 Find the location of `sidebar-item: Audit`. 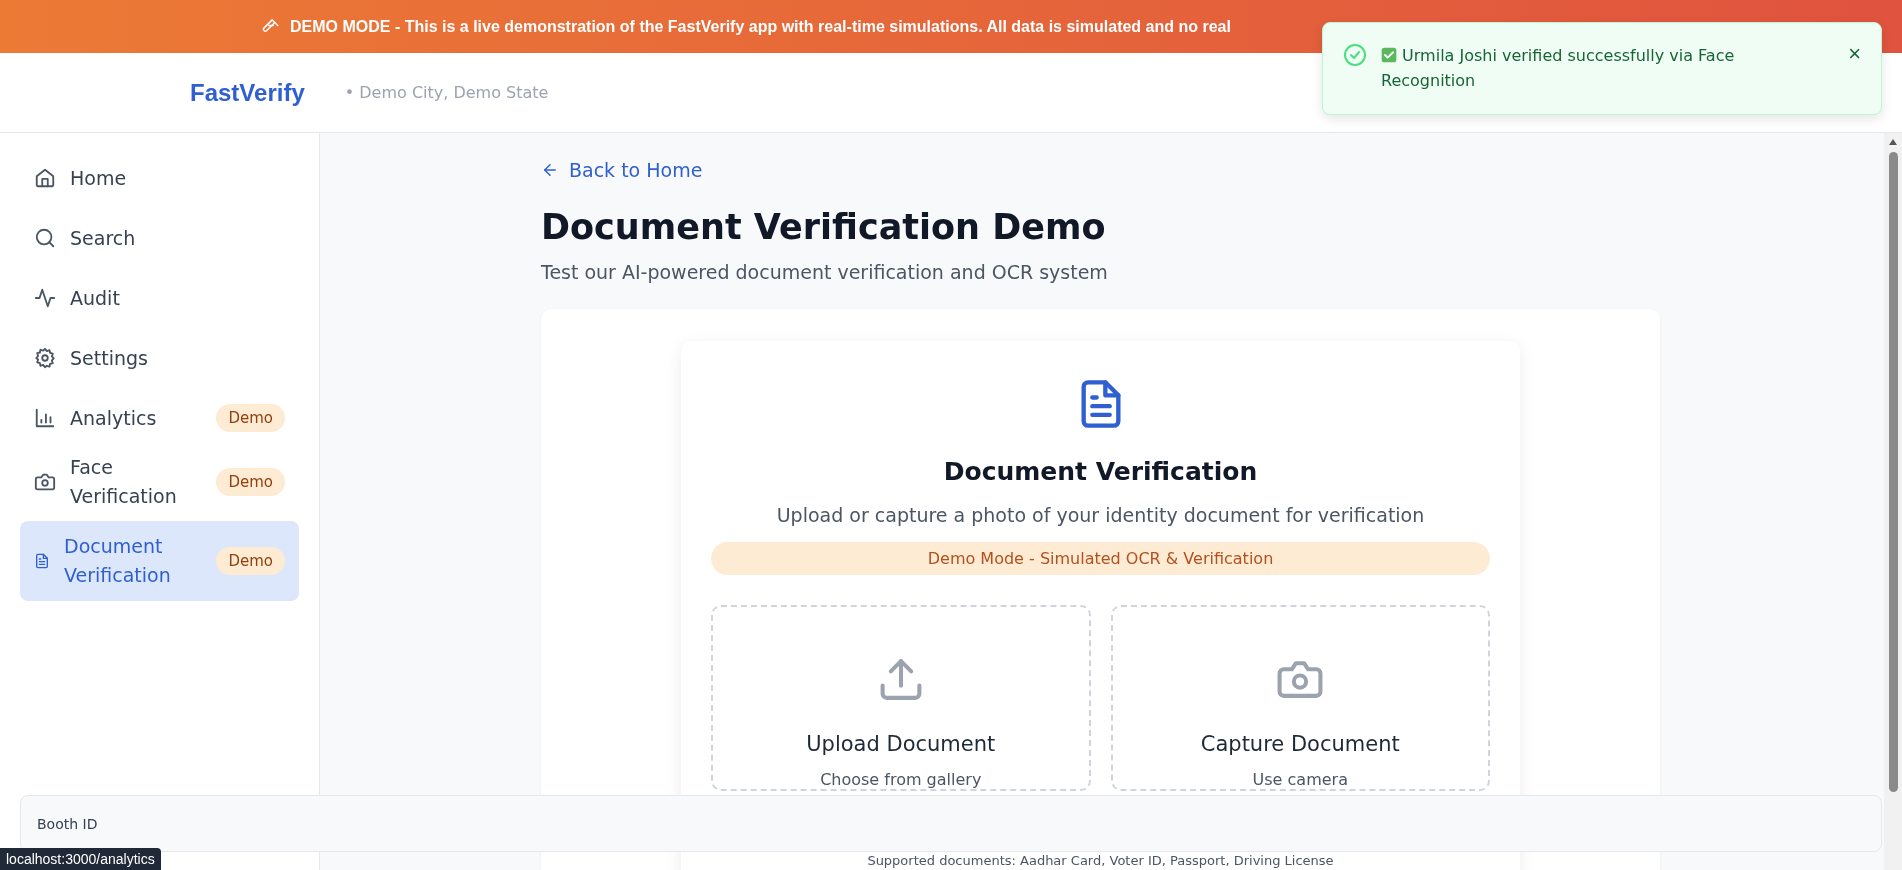

sidebar-item: Audit is located at coordinates (159, 298).